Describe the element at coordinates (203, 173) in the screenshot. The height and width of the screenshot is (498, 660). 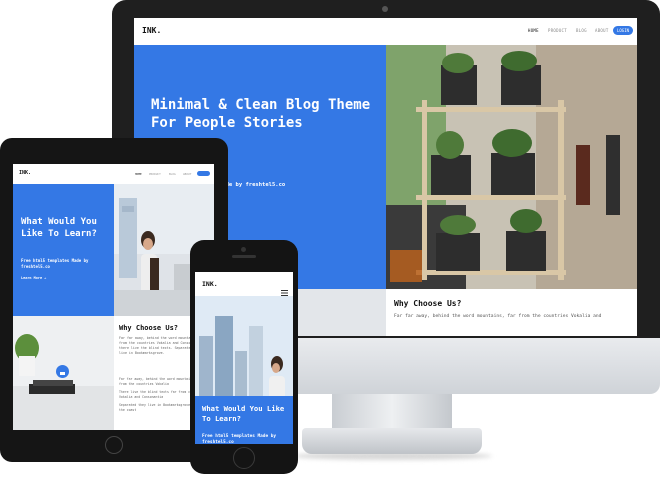
I see `login-button` at that location.